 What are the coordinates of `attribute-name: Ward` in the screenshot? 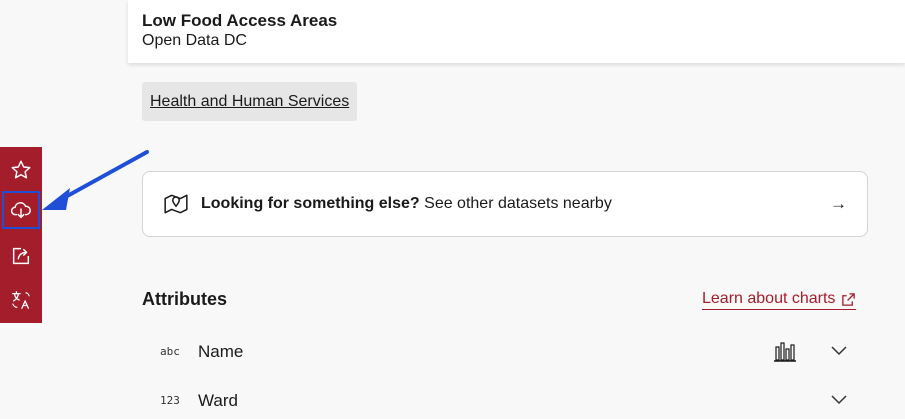 It's located at (218, 400).